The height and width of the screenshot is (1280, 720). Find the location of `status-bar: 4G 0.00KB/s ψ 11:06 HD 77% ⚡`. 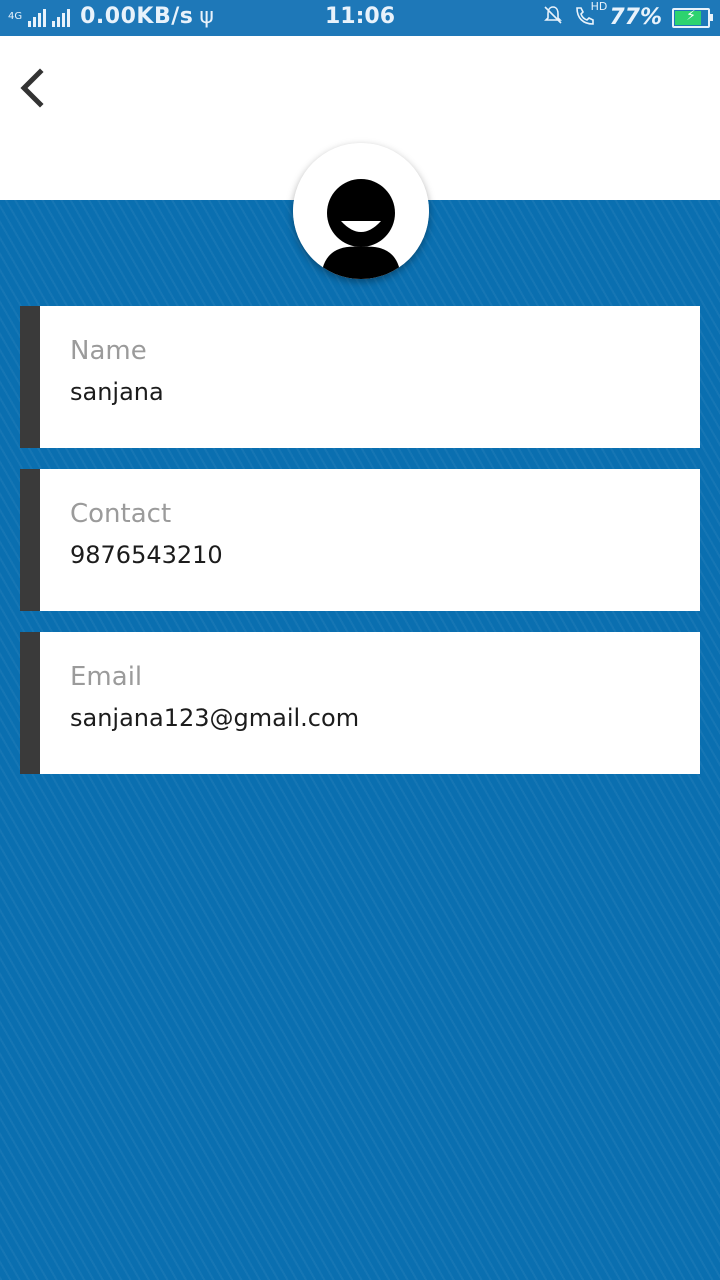

status-bar: 4G 0.00KB/s ψ 11:06 HD 77% ⚡ is located at coordinates (360, 18).